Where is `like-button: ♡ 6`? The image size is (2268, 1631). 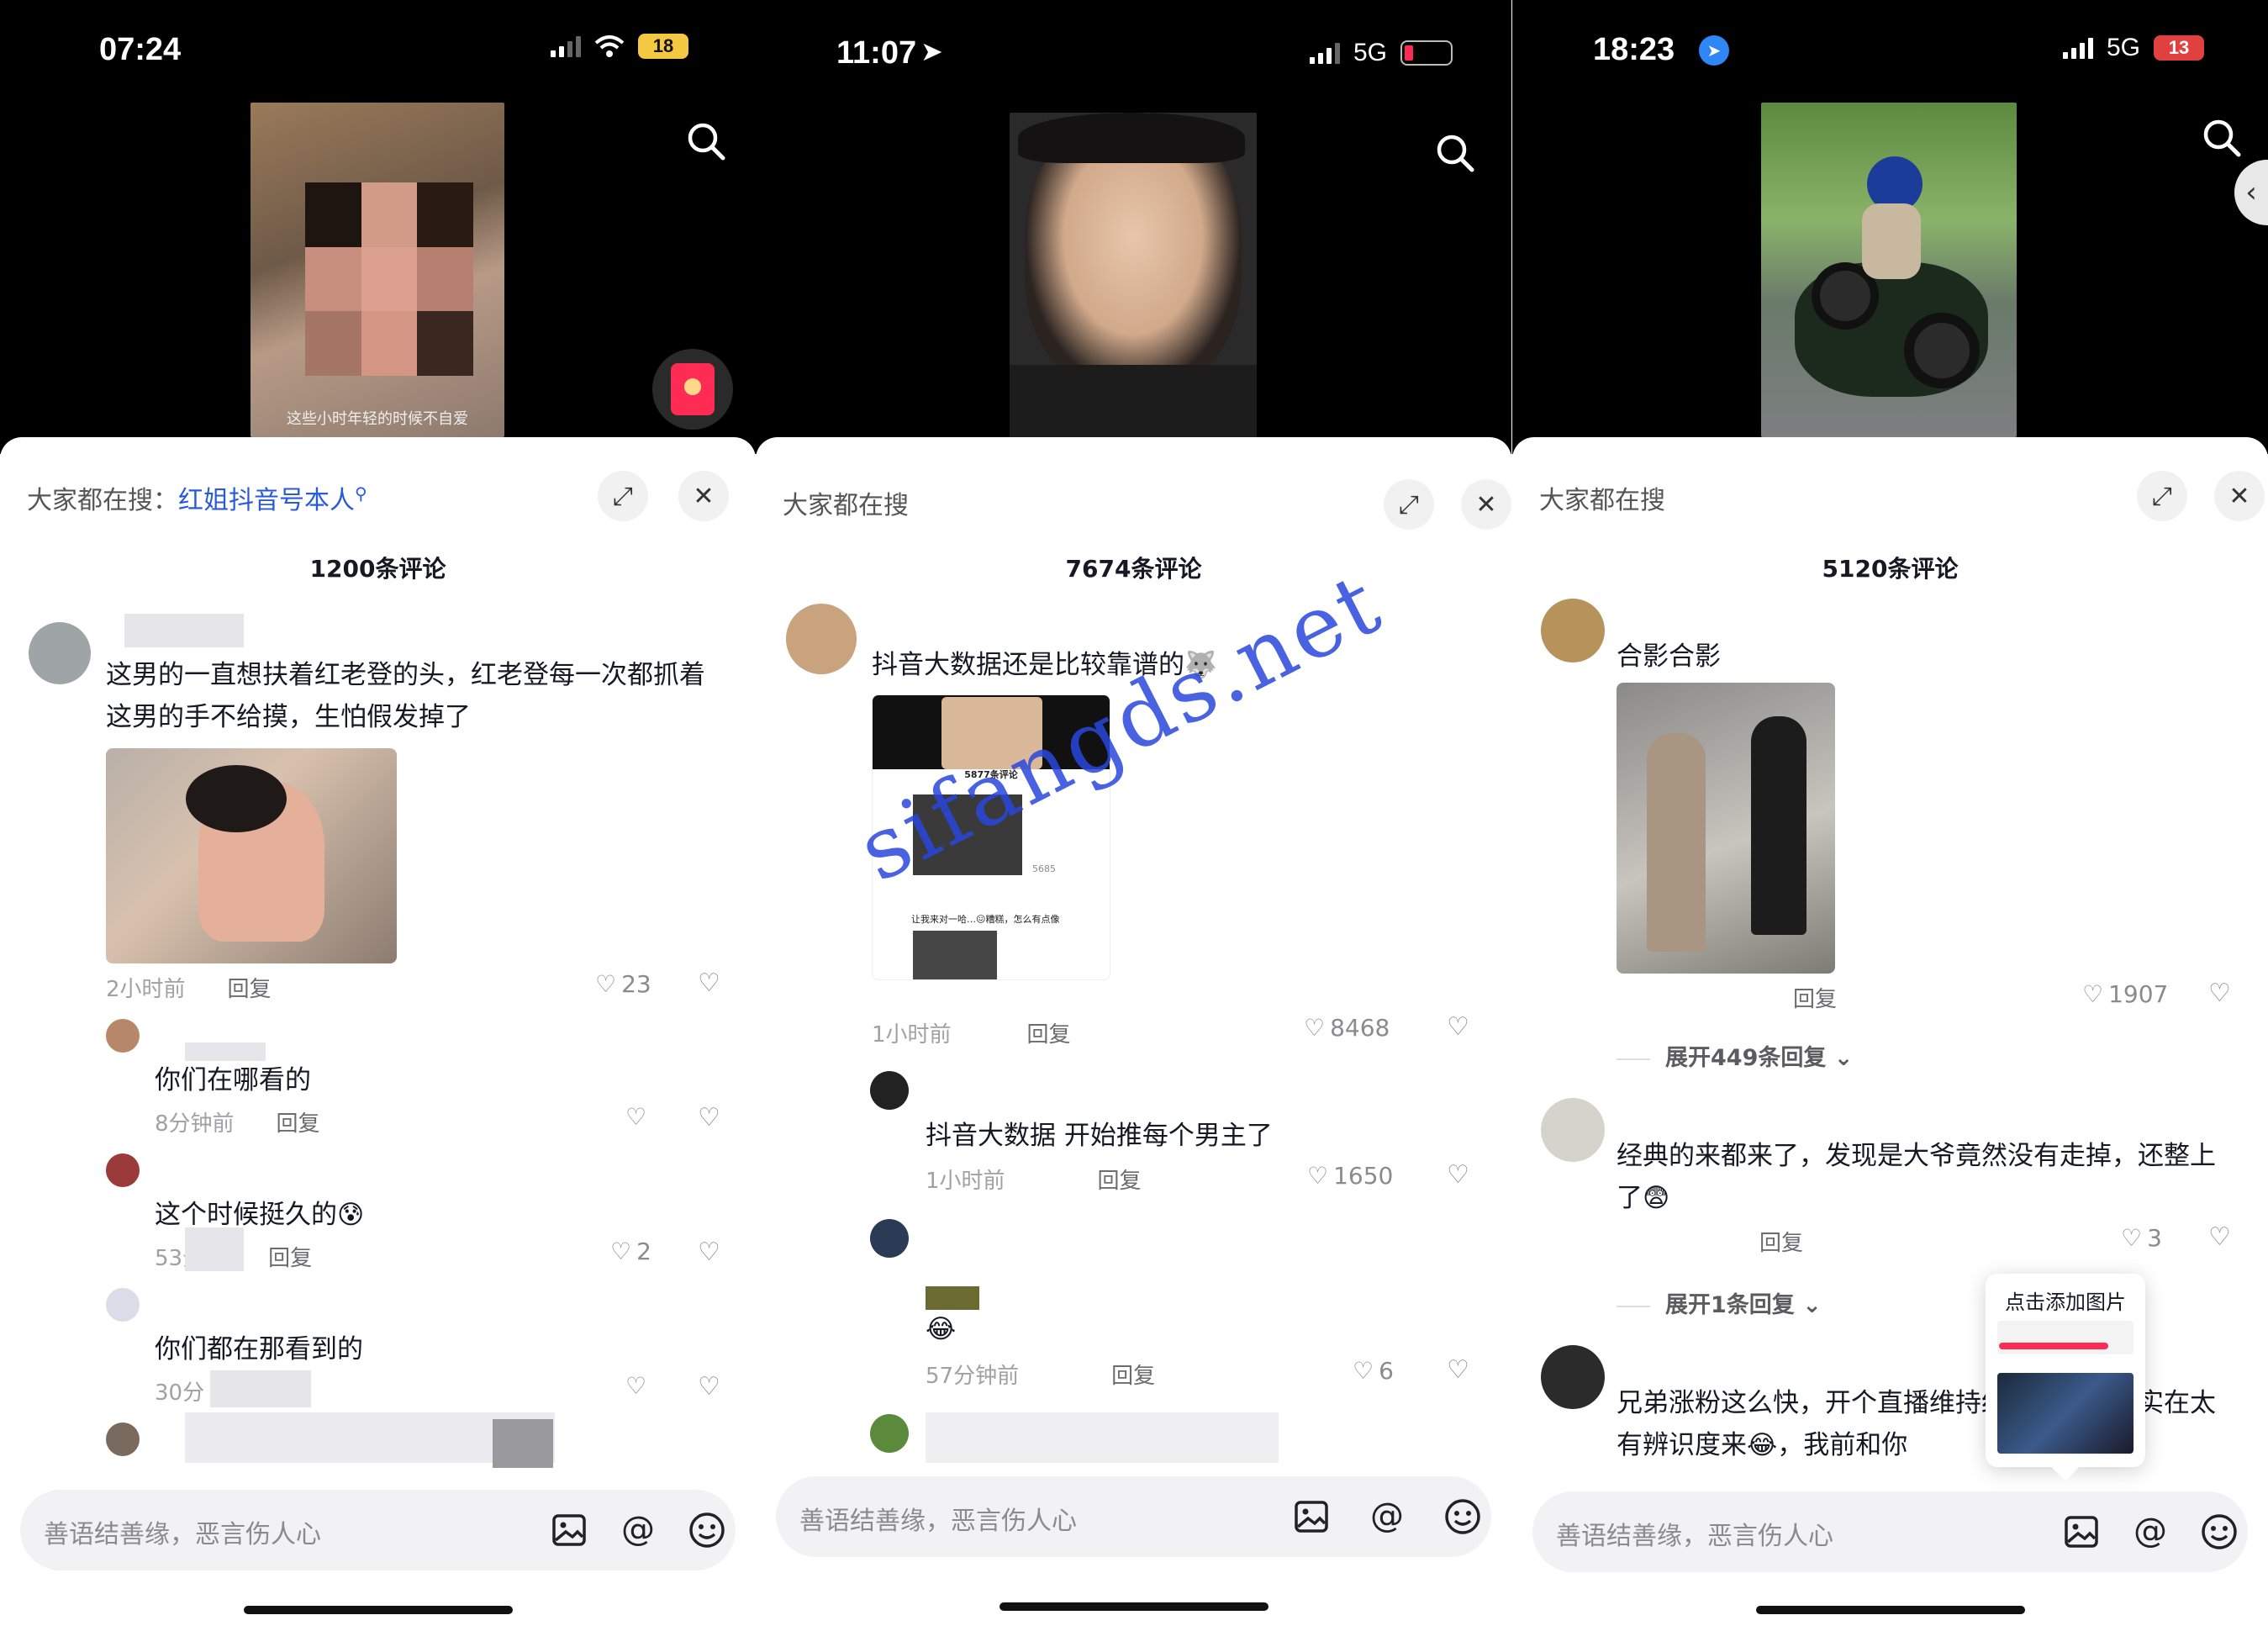 like-button: ♡ 6 is located at coordinates (1374, 1371).